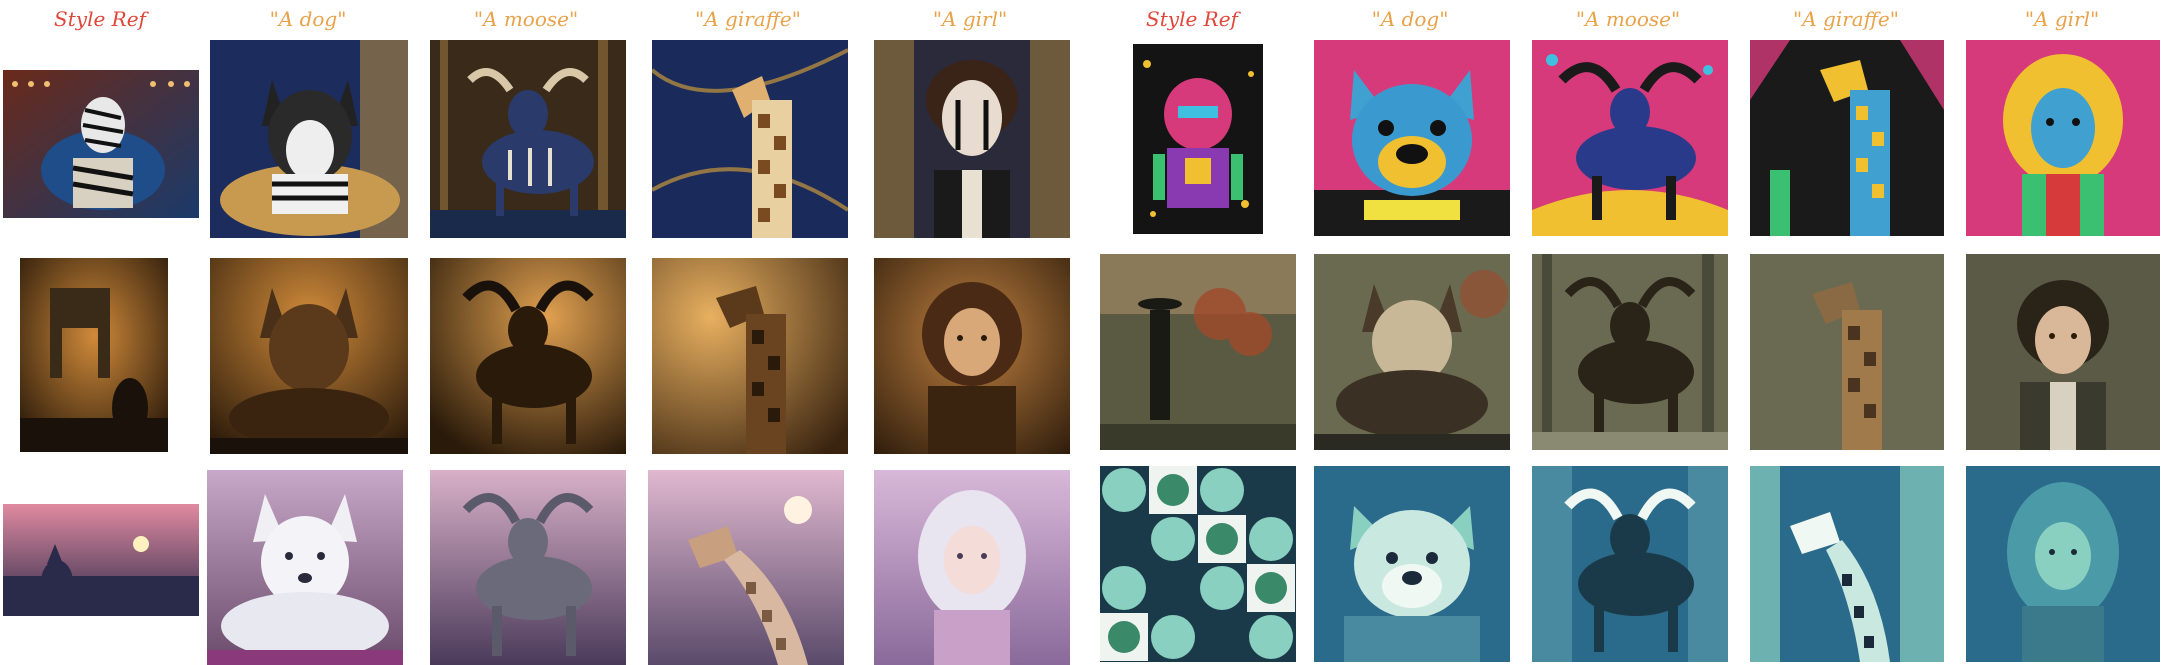 This screenshot has width=2162, height=665. Describe the element at coordinates (308, 19) in the screenshot. I see `prompt-label-dog-left: "A dog"` at that location.